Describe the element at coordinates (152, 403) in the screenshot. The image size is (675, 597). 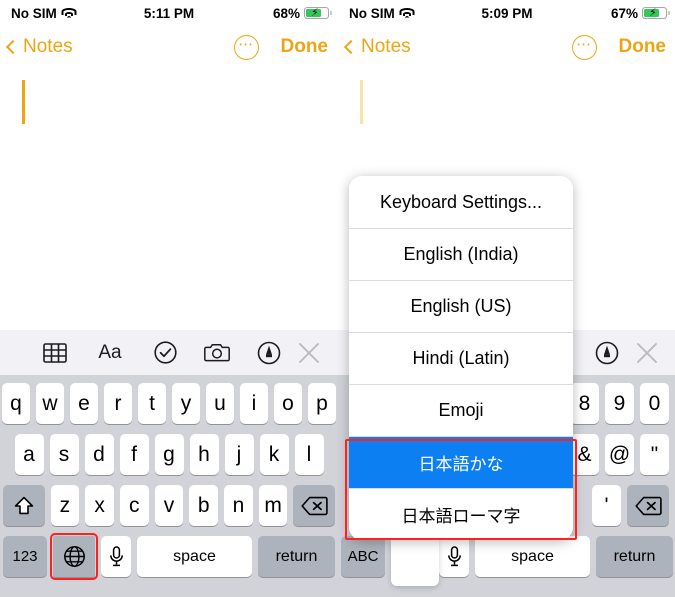
I see `key-t: t` at that location.